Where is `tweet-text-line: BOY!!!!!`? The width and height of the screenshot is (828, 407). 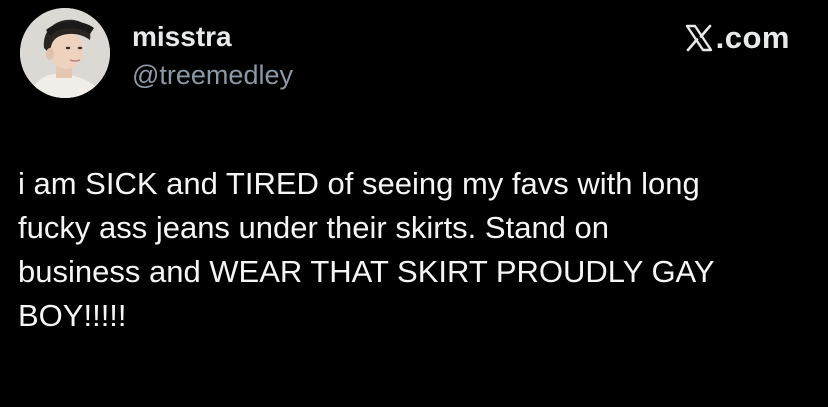
tweet-text-line: BOY!!!!! is located at coordinates (72, 315).